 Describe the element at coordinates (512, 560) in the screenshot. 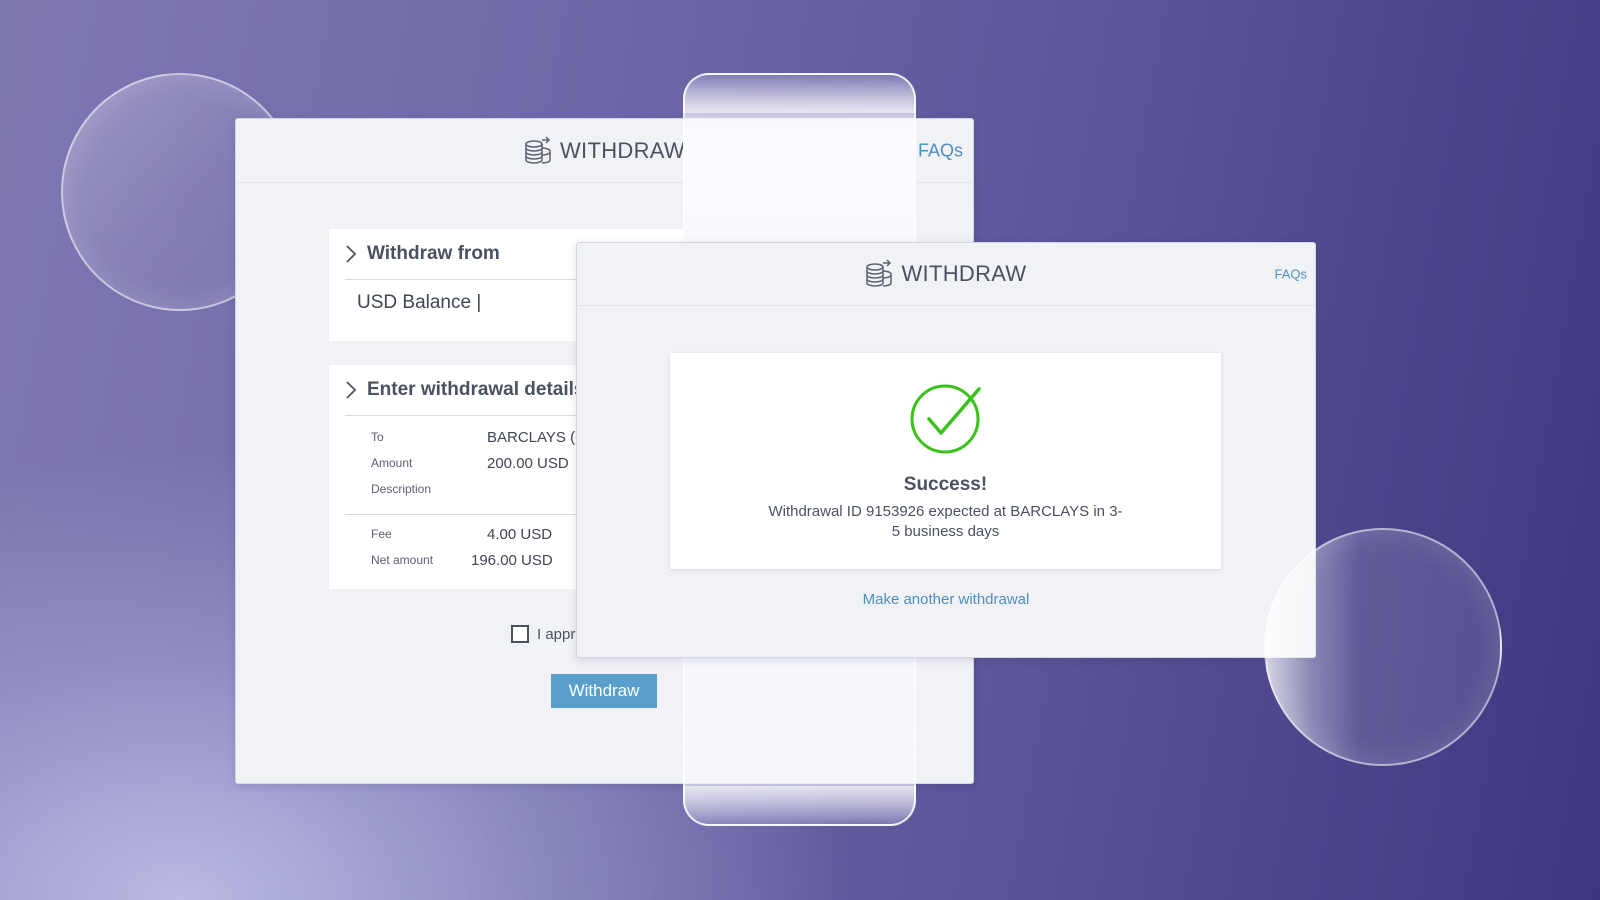

I see `detail-value: 196.00 USD` at that location.